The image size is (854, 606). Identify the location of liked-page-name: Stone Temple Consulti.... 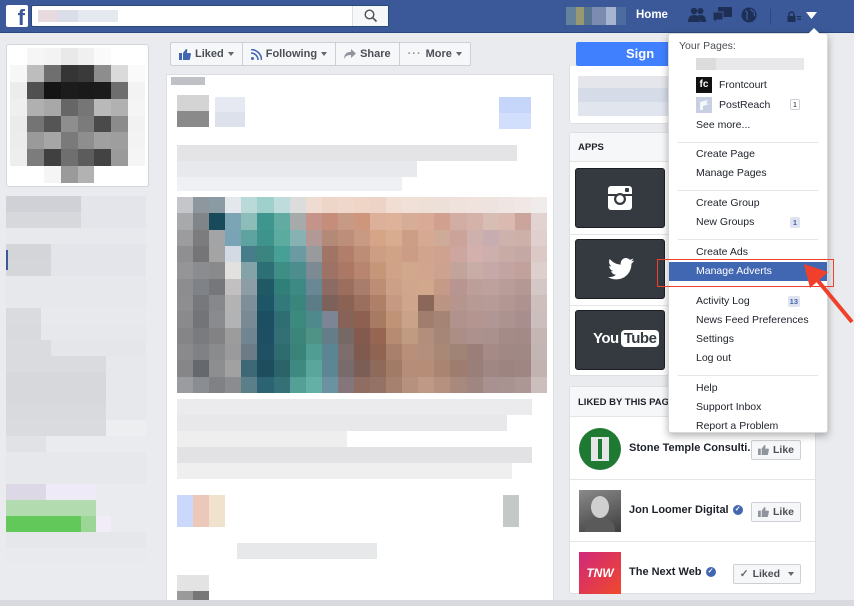
(693, 448).